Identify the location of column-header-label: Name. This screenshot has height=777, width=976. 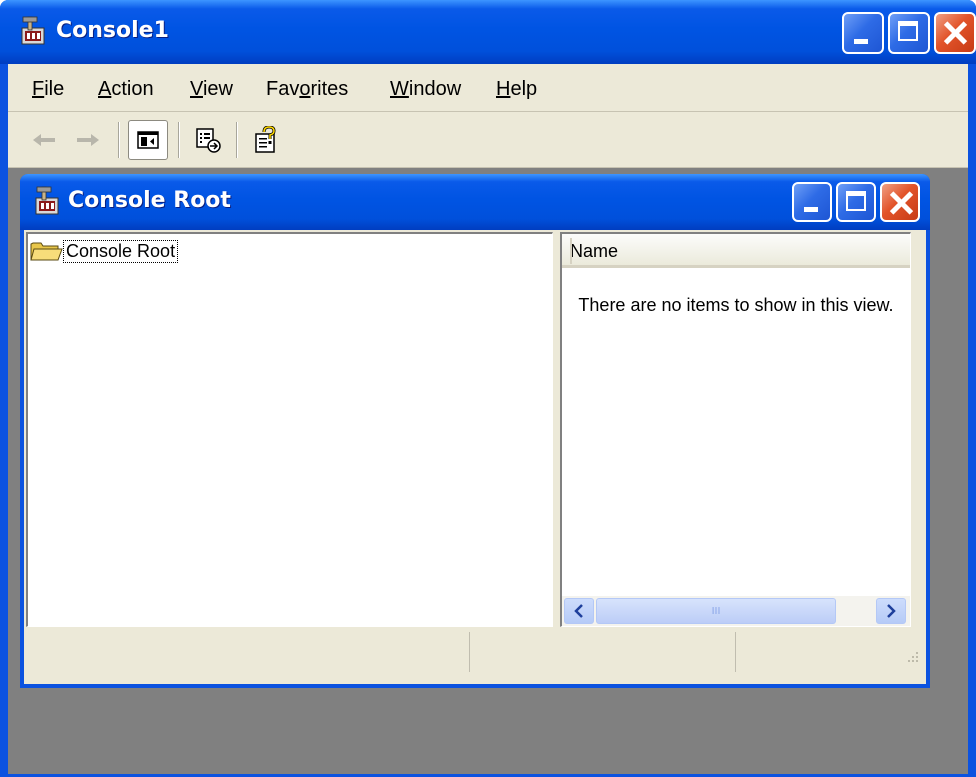
(594, 251).